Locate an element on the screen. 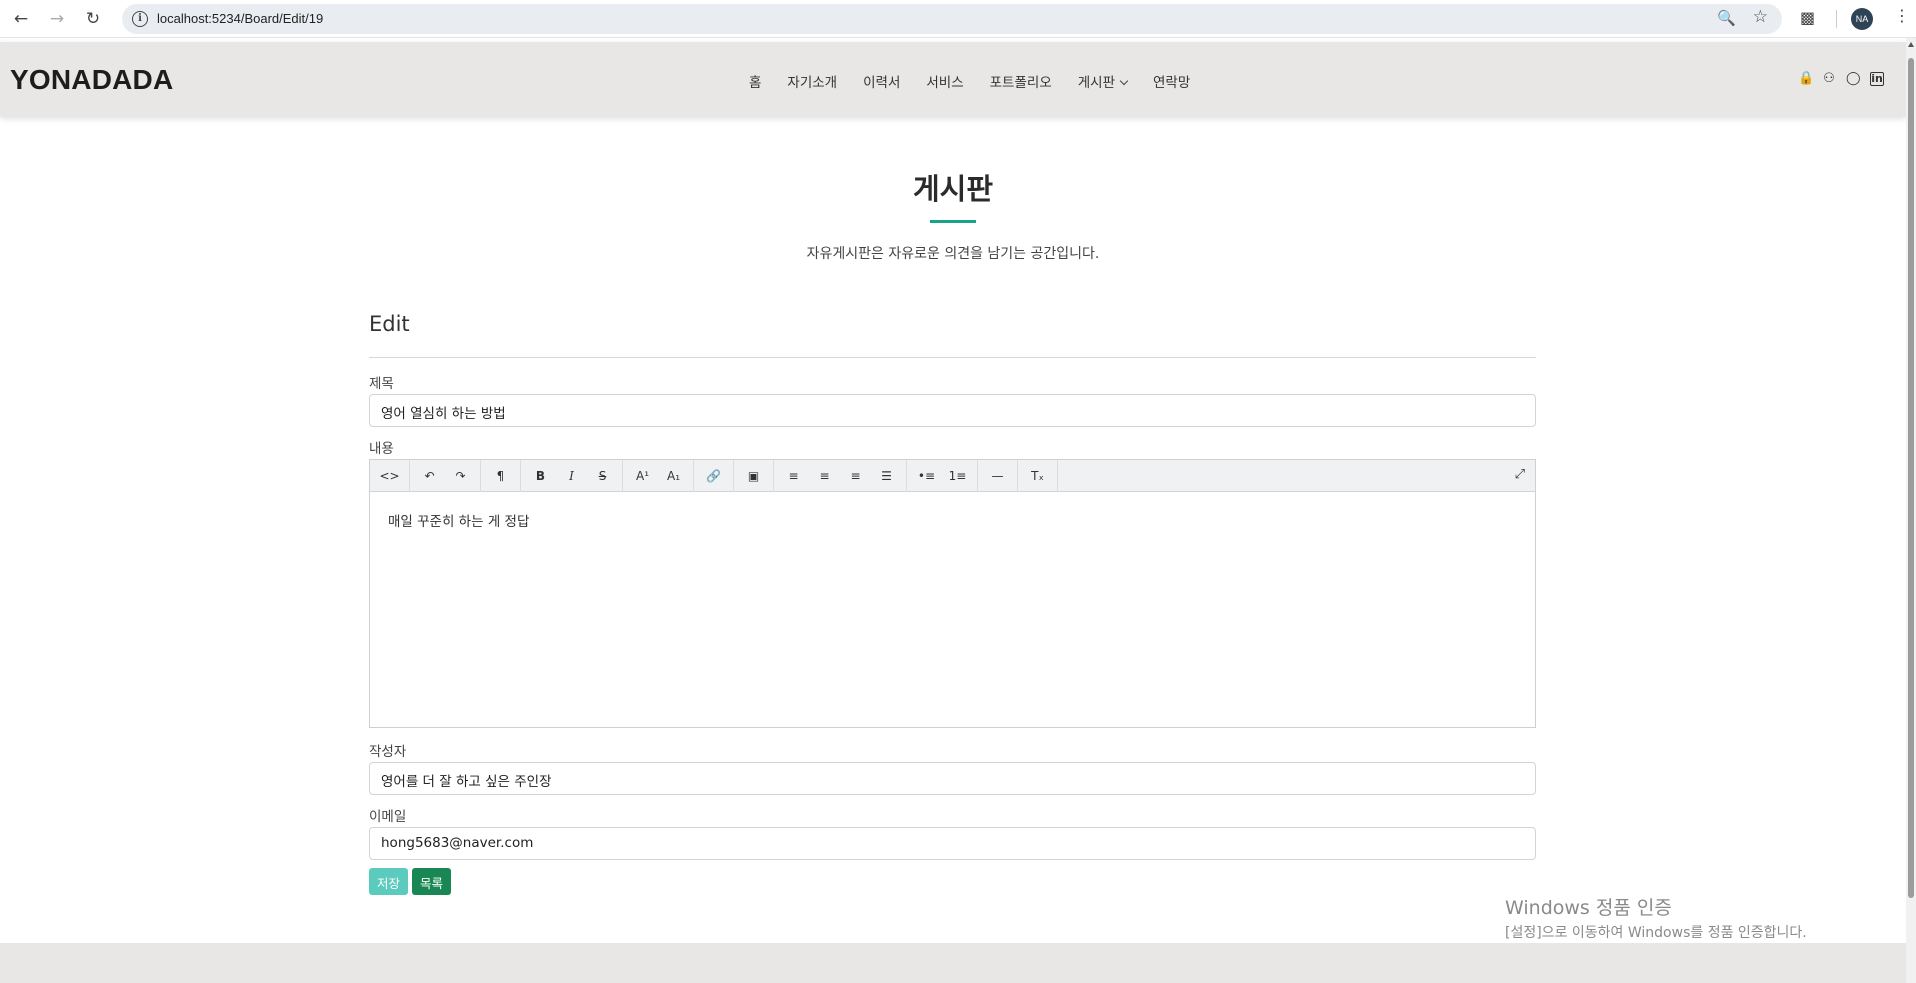 This screenshot has height=983, width=1916. title-label: 제목 is located at coordinates (381, 384).